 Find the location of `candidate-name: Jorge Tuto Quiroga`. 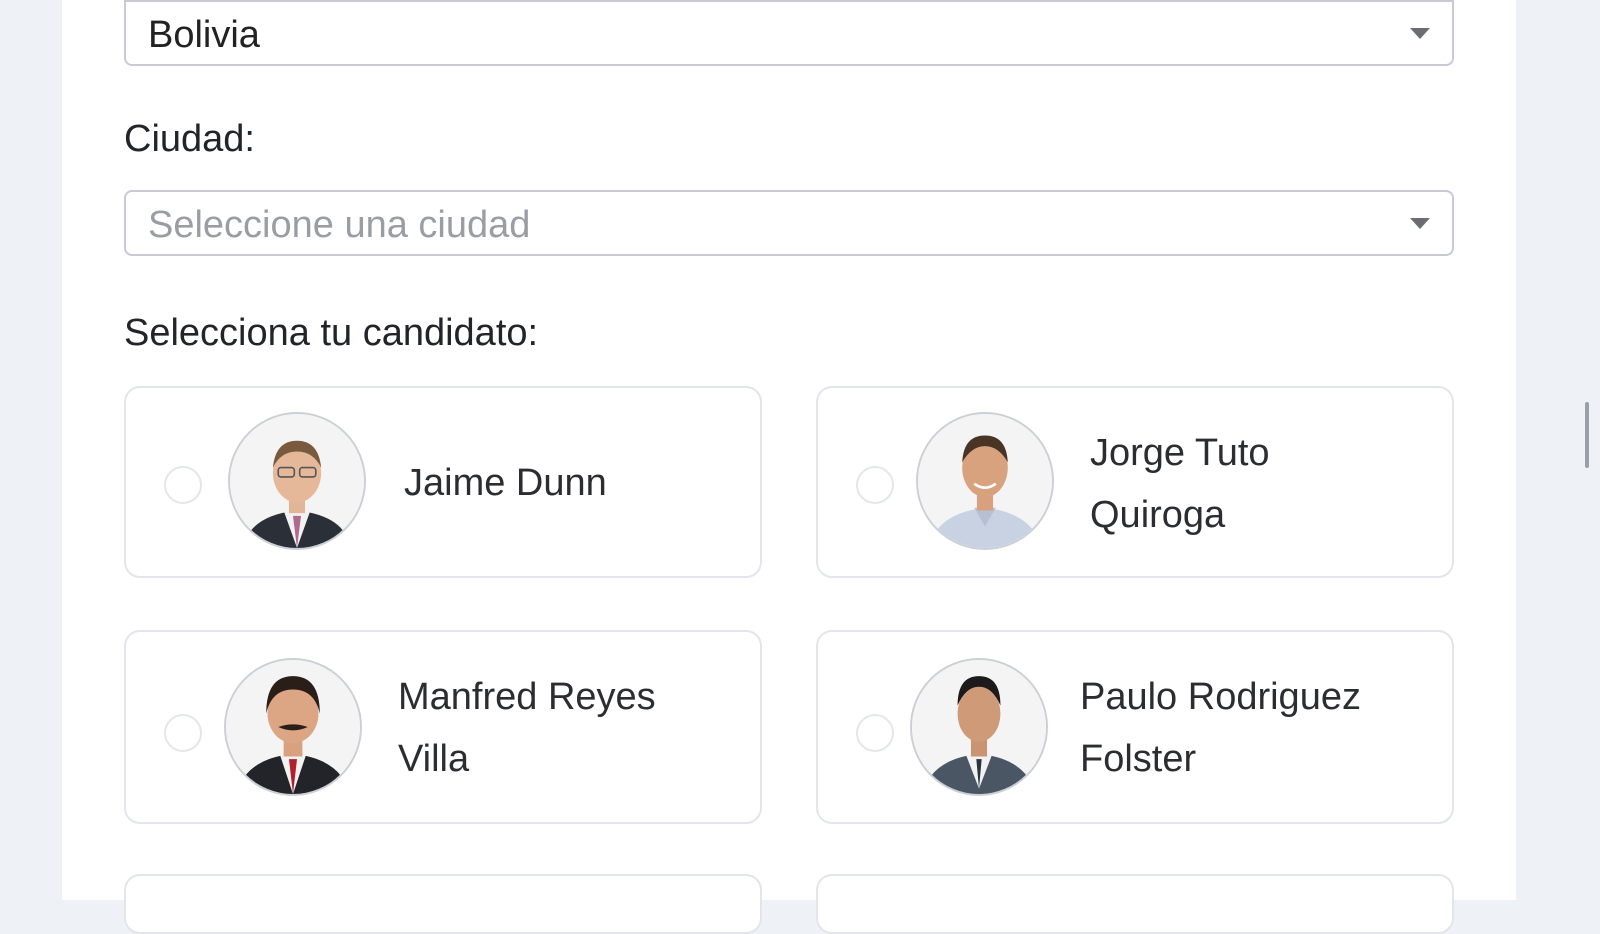

candidate-name: Jorge Tuto Quiroga is located at coordinates (1180, 484).